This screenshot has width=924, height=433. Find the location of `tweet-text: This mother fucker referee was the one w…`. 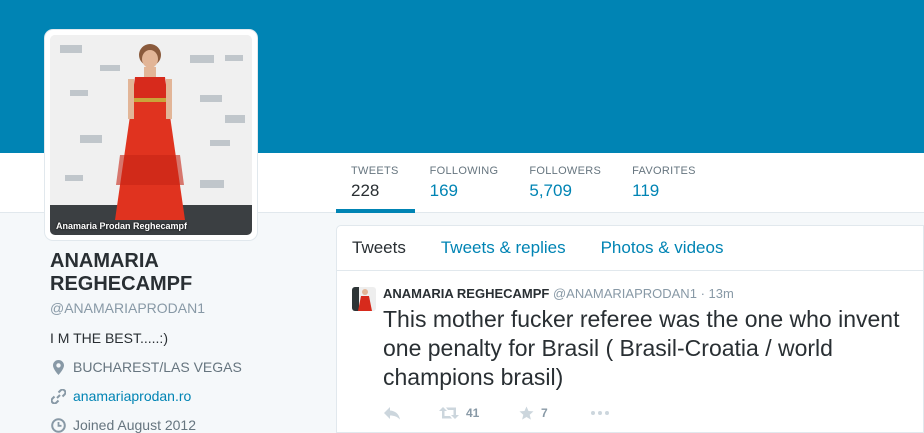

tweet-text: This mother fucker referee was the one w… is located at coordinates (641, 348).